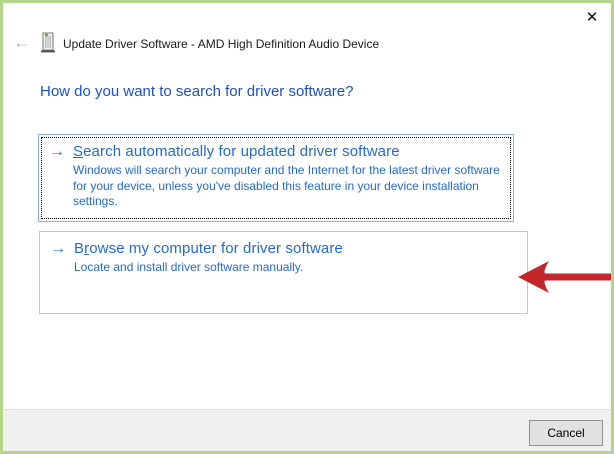  I want to click on red-arrow-annotation-icon, so click(564, 279).